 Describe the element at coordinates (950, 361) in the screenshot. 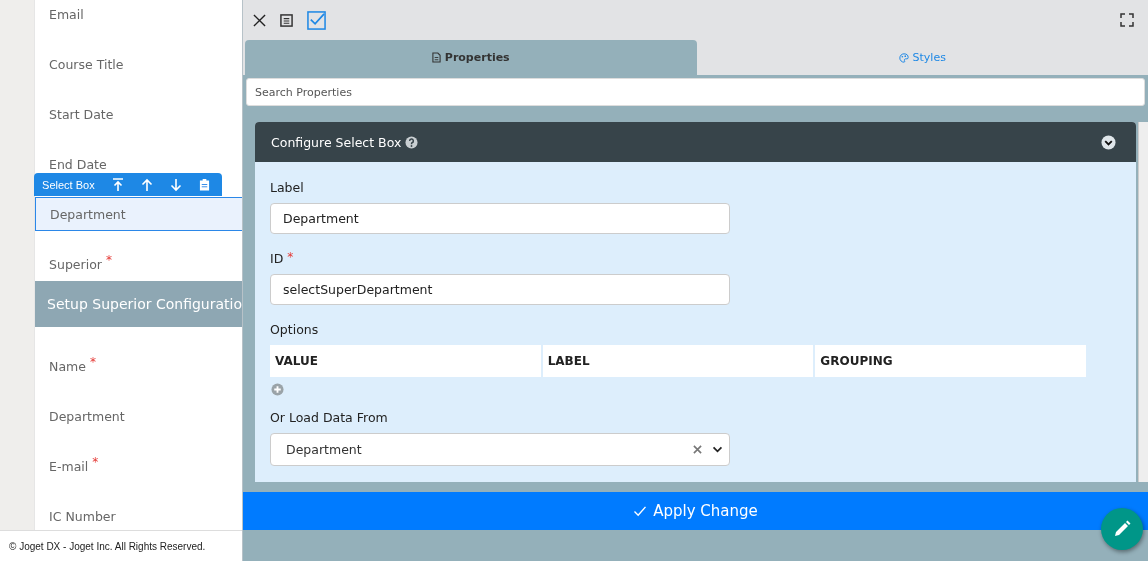

I see `column-header: GROUPING` at that location.